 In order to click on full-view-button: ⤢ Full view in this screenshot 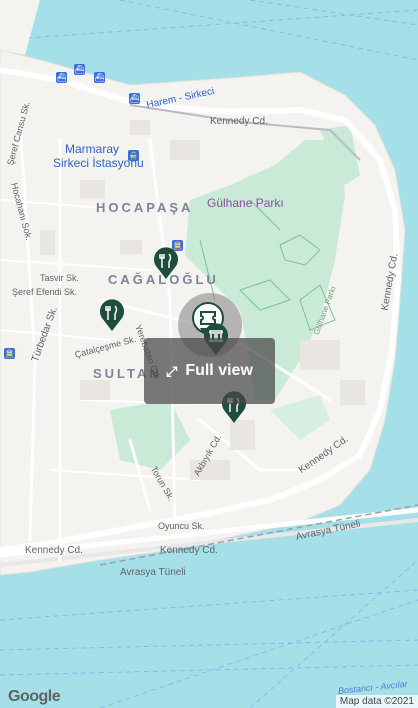, I will do `click(209, 371)`.